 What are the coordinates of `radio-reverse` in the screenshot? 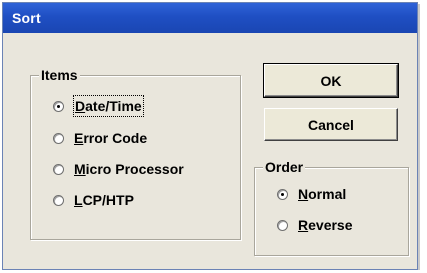 It's located at (282, 225).